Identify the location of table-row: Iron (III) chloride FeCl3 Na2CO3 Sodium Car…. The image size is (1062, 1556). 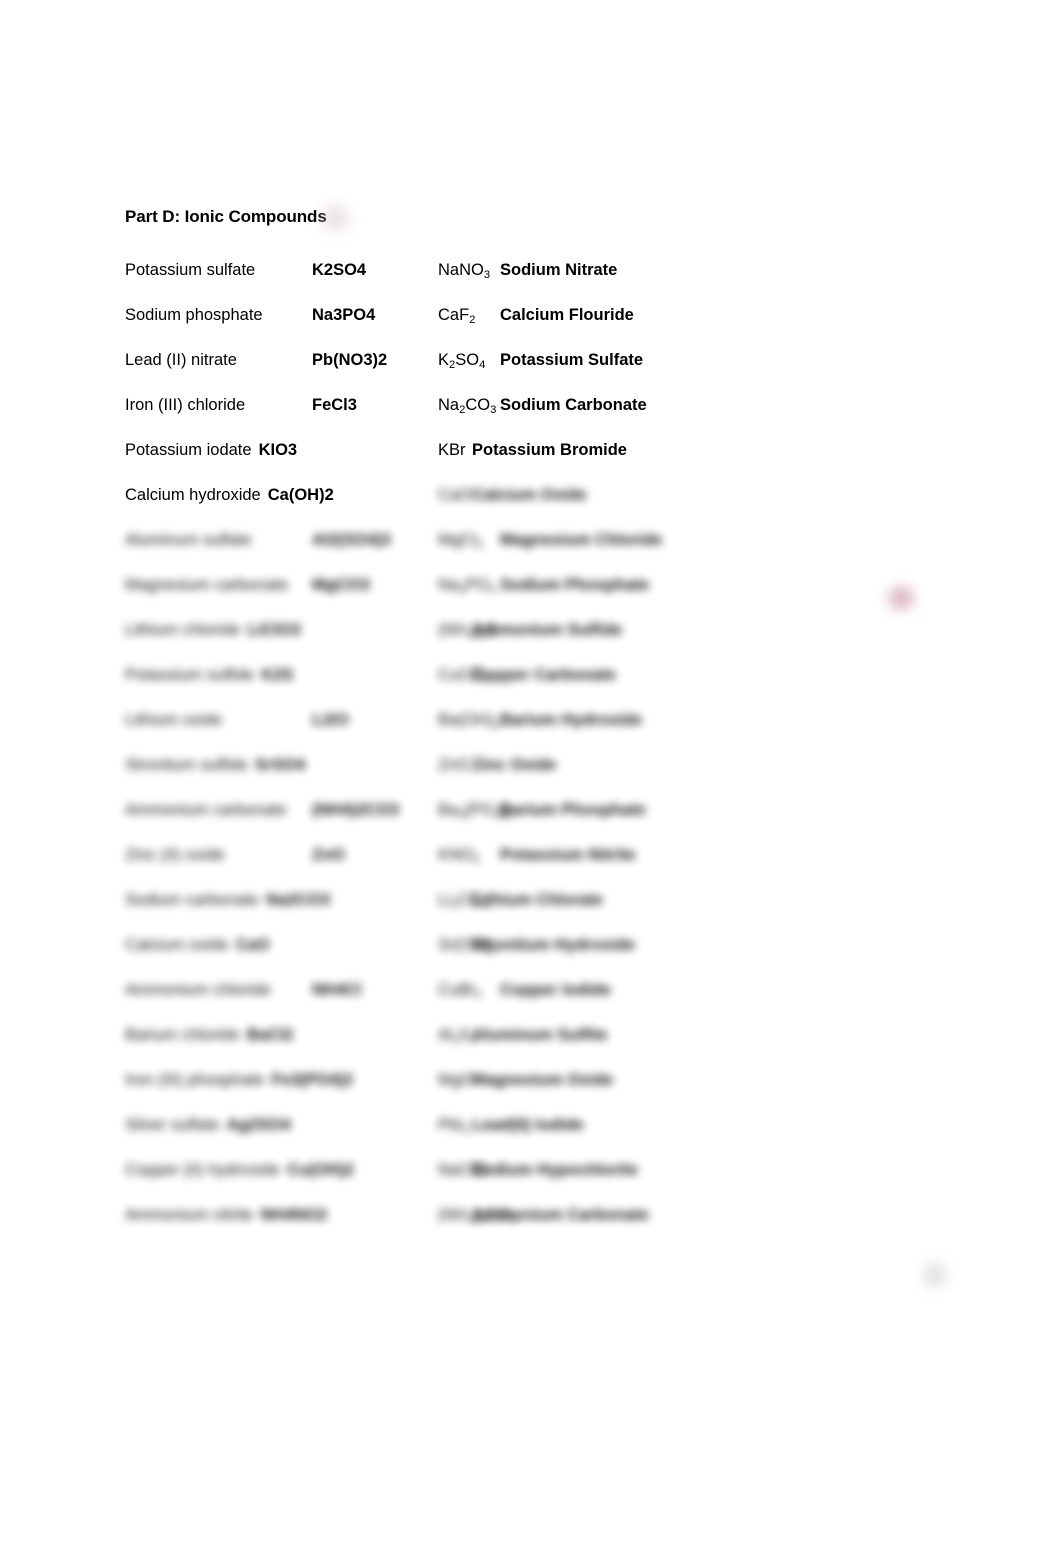
(525, 405).